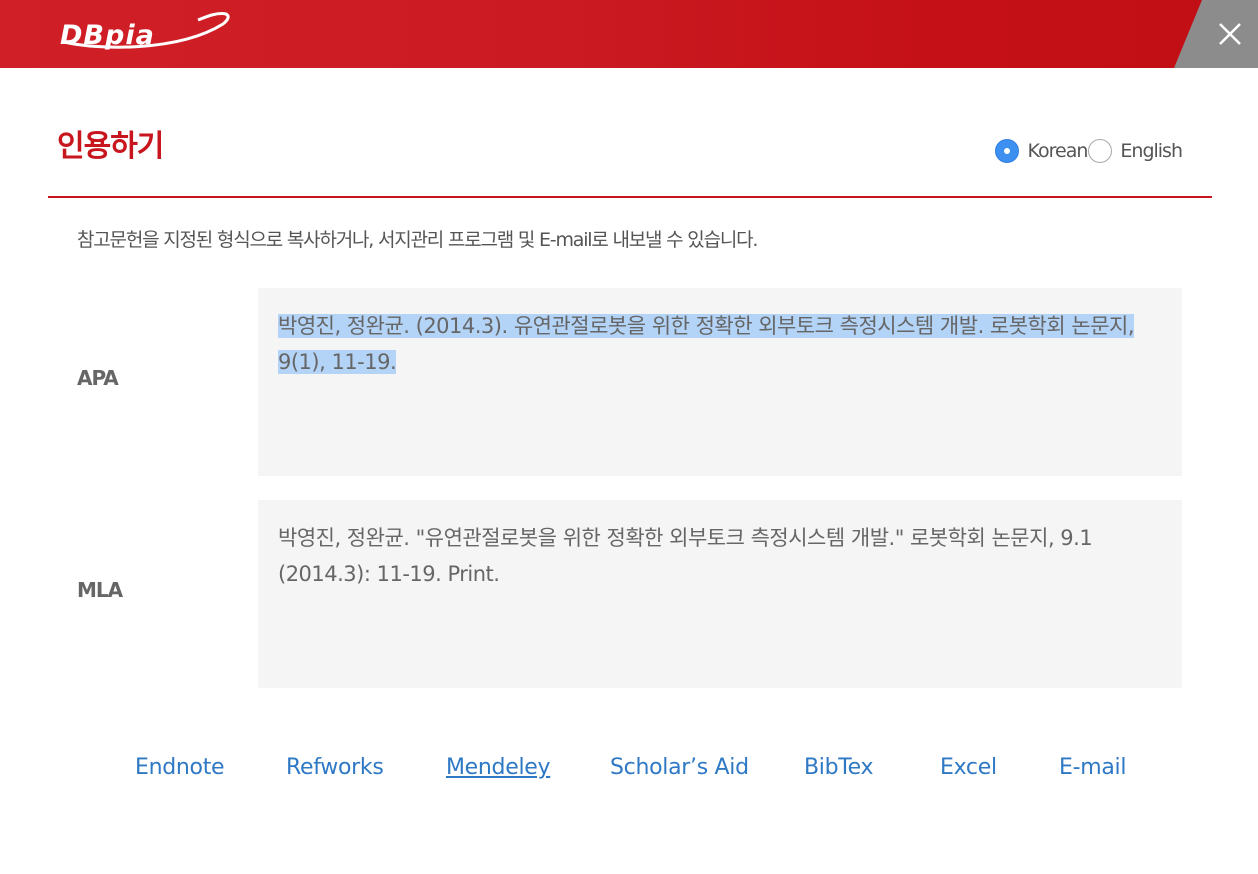 This screenshot has height=874, width=1258. Describe the element at coordinates (107, 35) in the screenshot. I see `svg-text: DBpia` at that location.